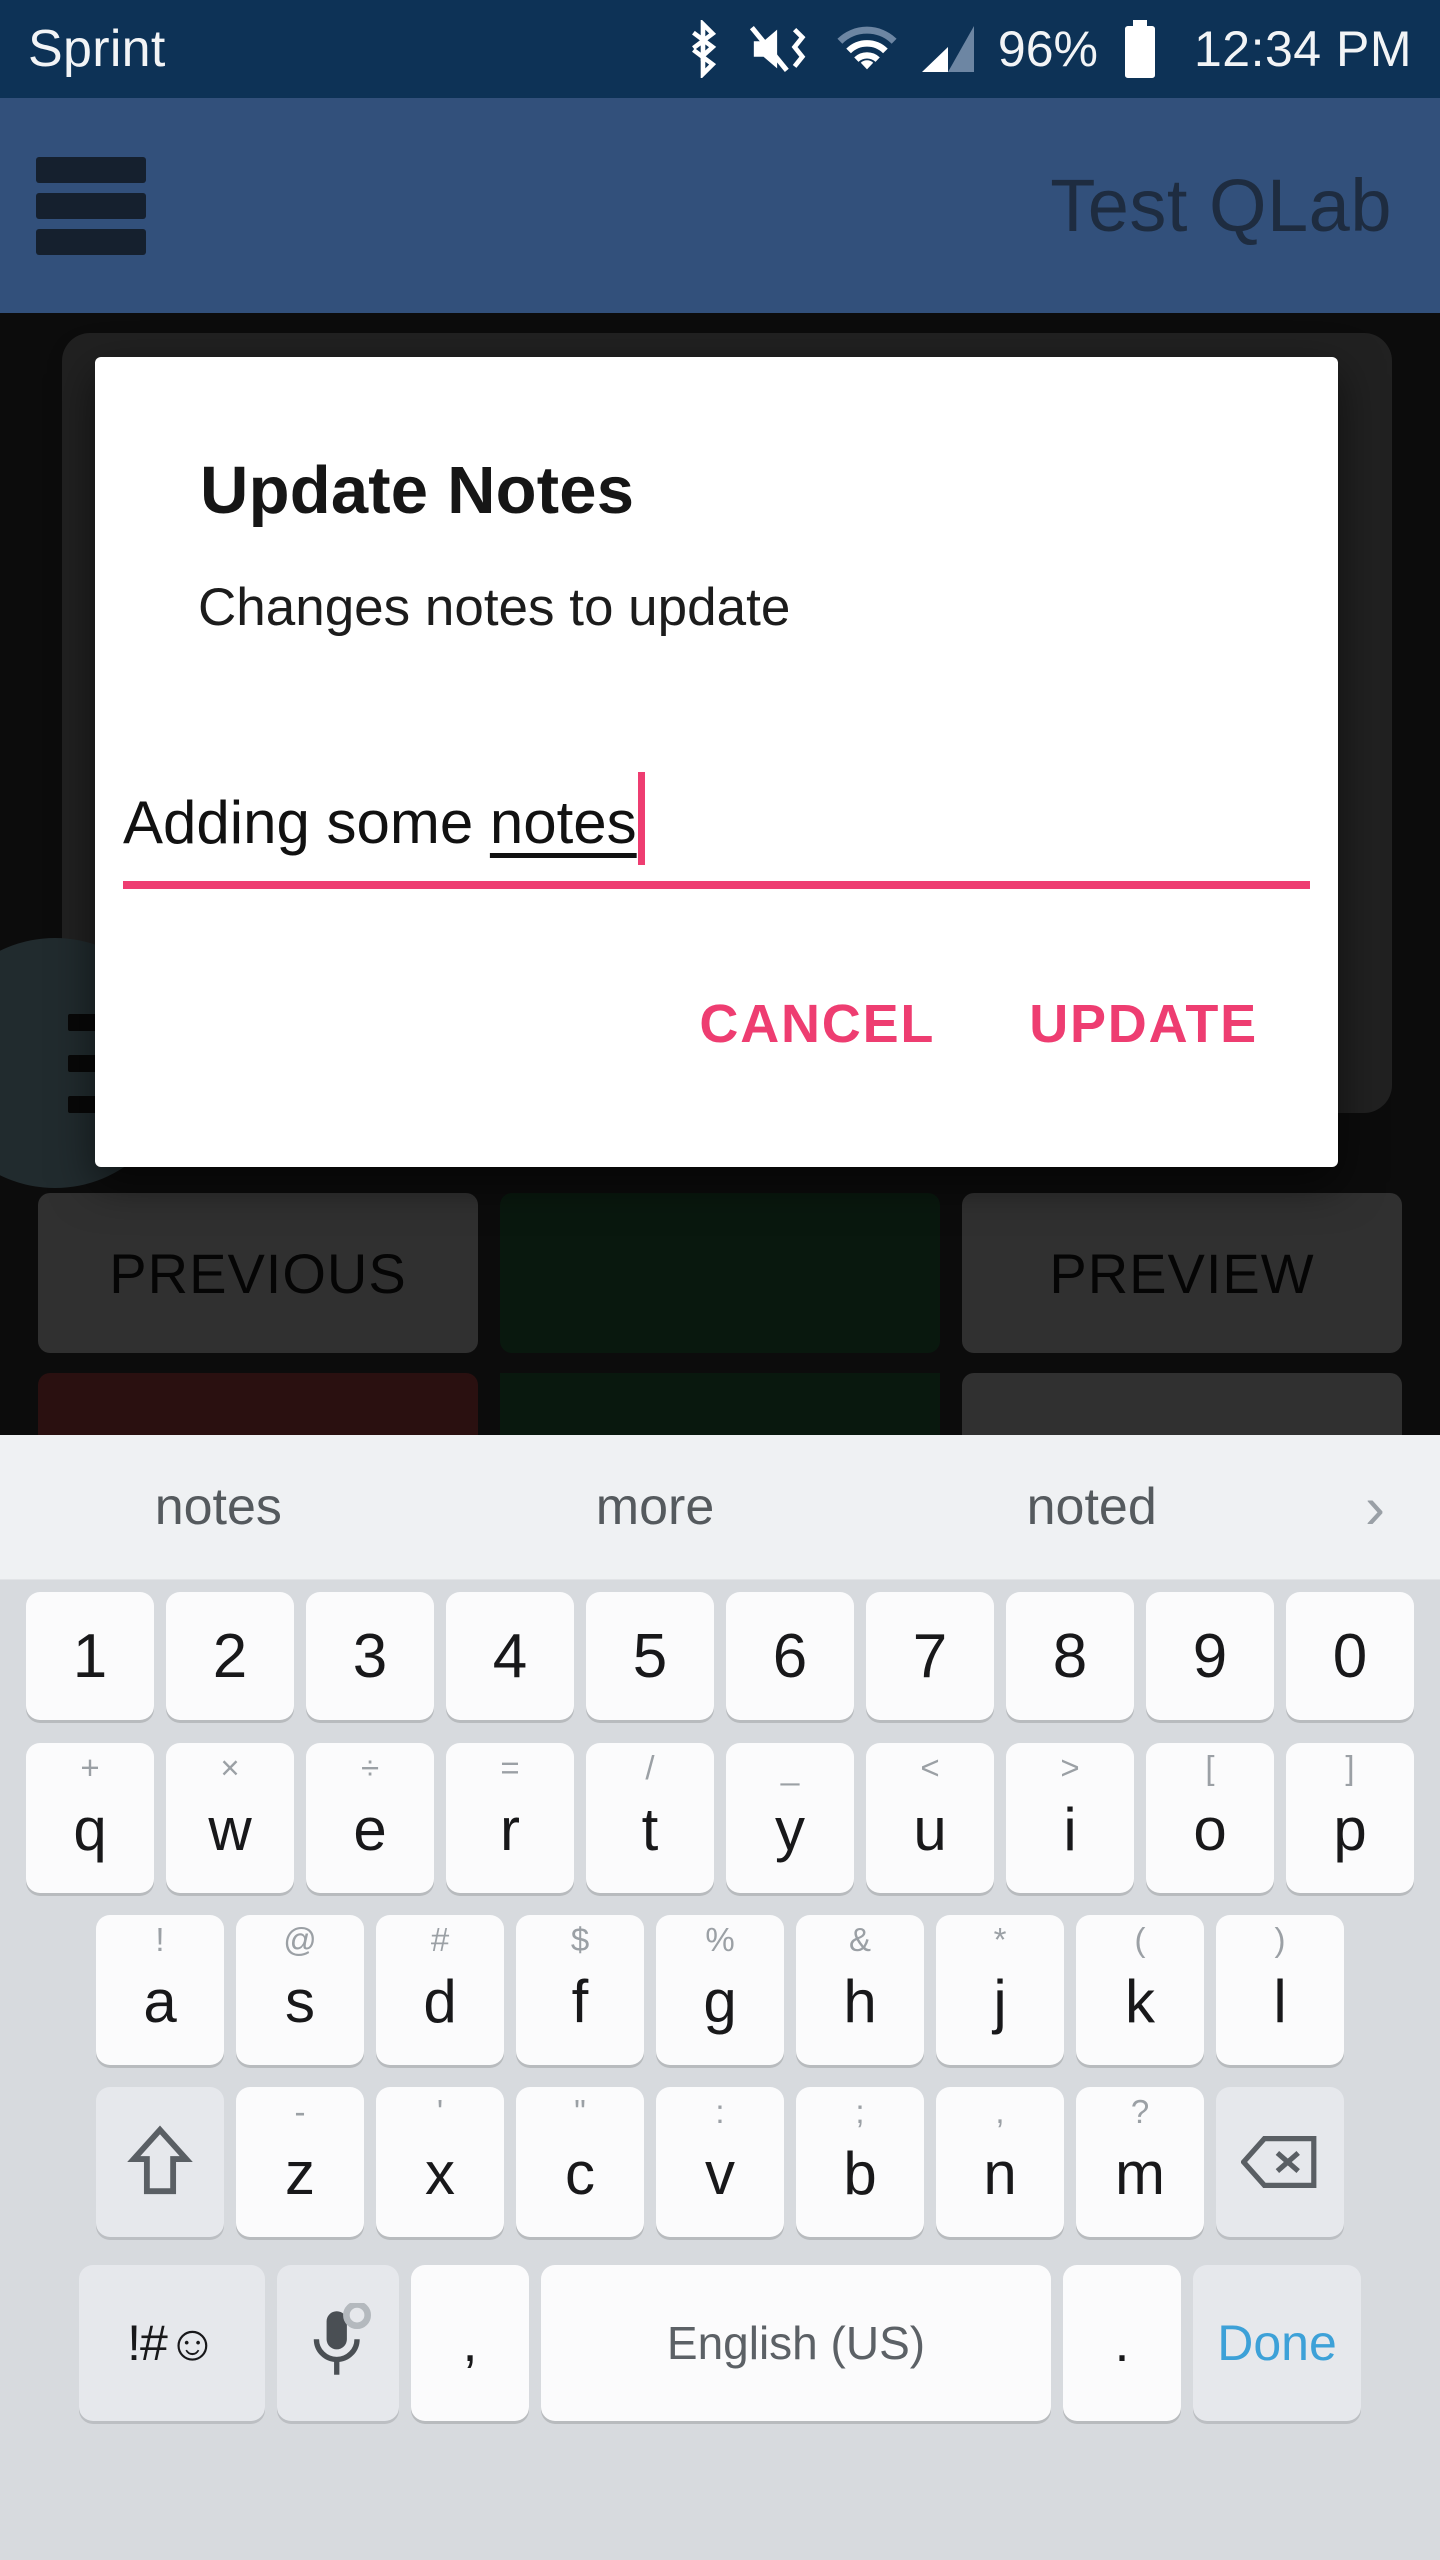 The height and width of the screenshot is (2560, 1440). What do you see at coordinates (1375, 1507) in the screenshot?
I see `chevron-right-icon: ›` at bounding box center [1375, 1507].